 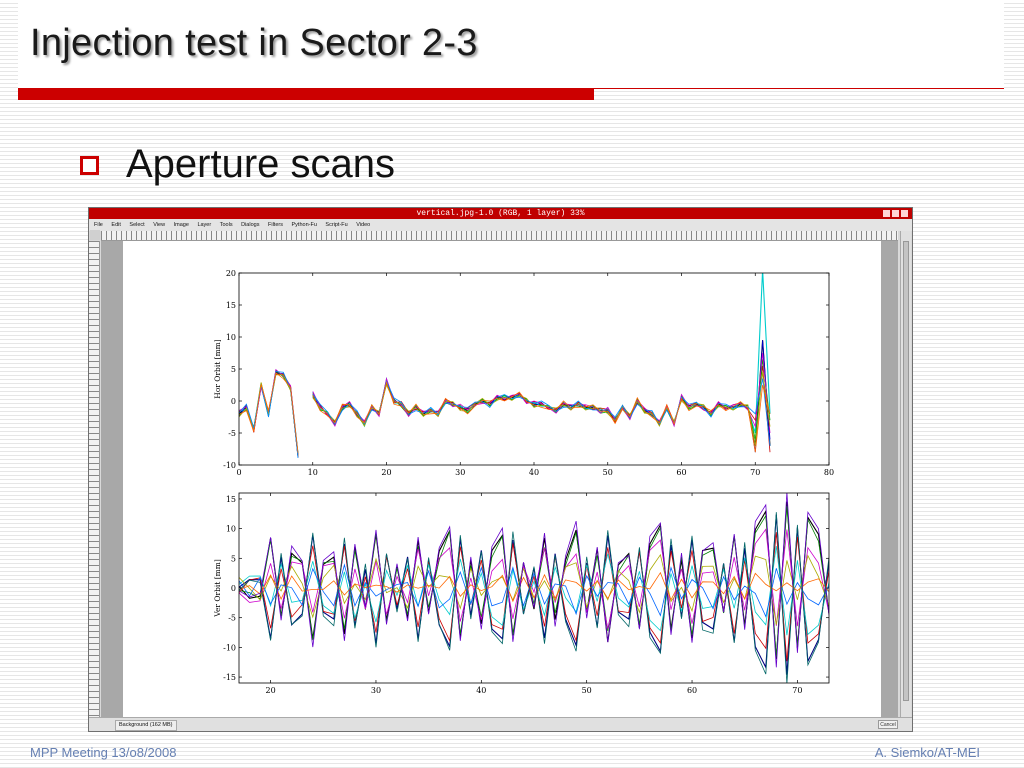 I want to click on menu-edit: Edit, so click(x=115, y=225).